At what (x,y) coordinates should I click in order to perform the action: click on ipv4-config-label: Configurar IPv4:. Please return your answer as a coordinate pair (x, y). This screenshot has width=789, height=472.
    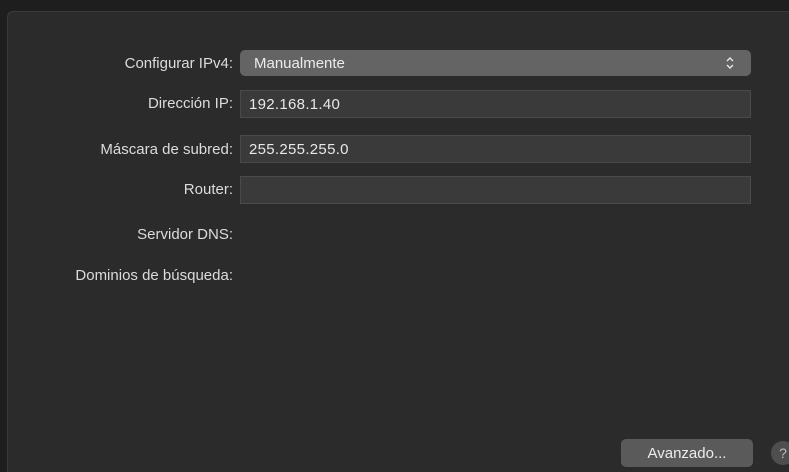
    Looking at the image, I should click on (178, 63).